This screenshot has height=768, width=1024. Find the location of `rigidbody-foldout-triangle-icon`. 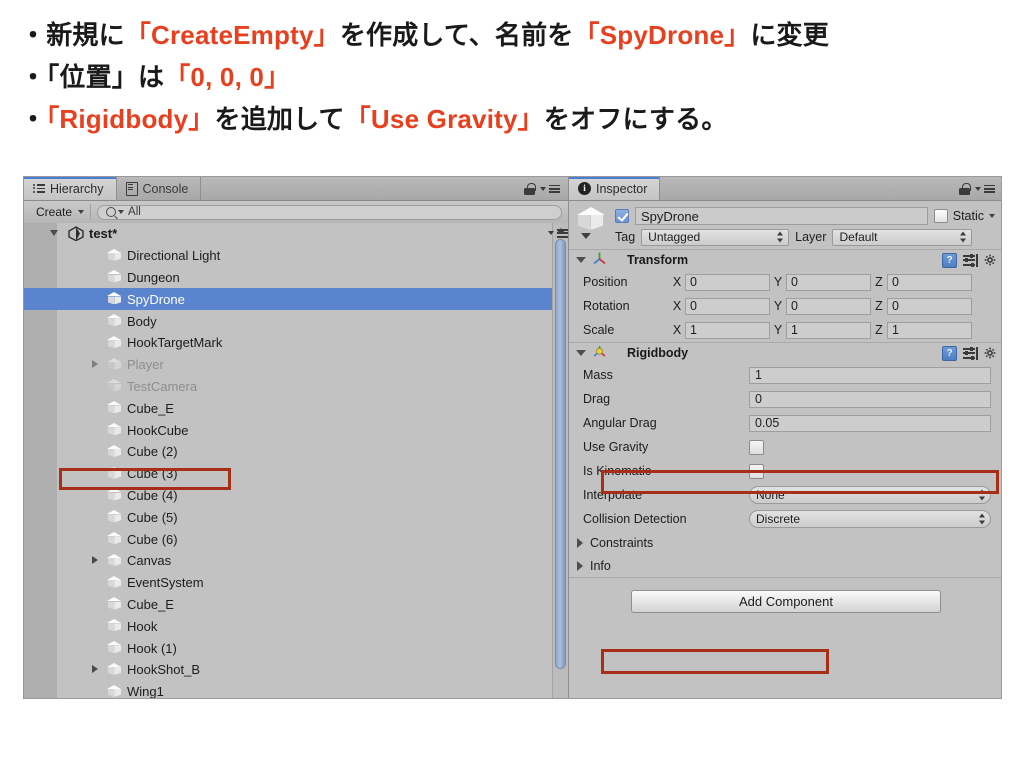

rigidbody-foldout-triangle-icon is located at coordinates (581, 353).